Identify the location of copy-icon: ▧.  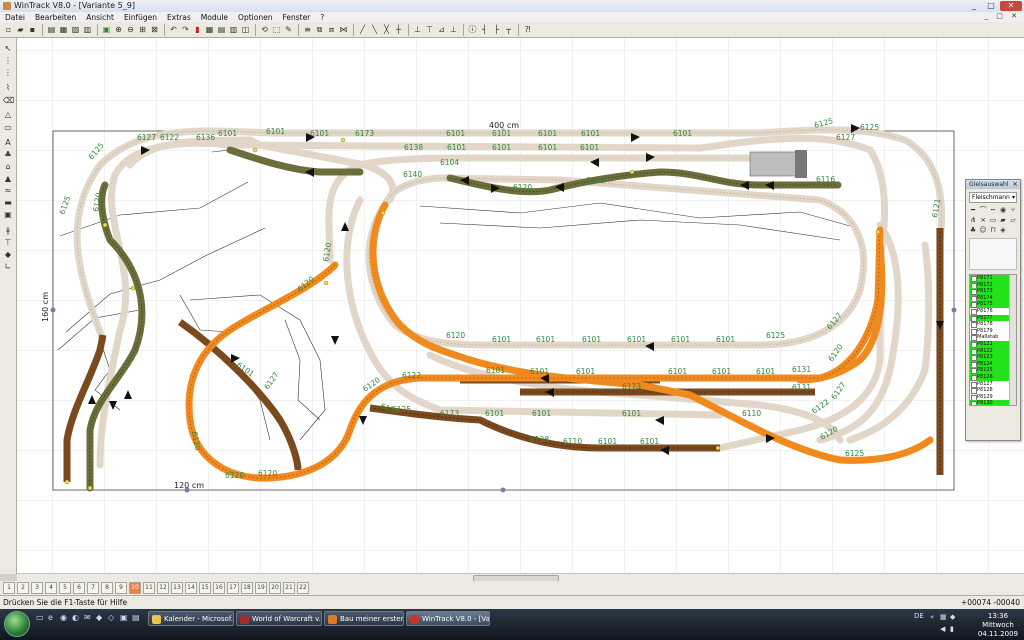
(75, 29).